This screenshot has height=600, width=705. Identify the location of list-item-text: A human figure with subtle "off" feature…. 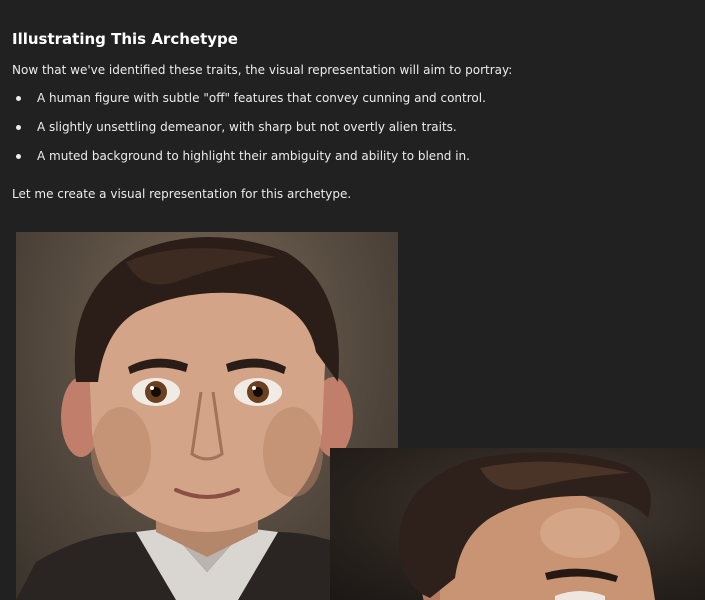
(261, 98).